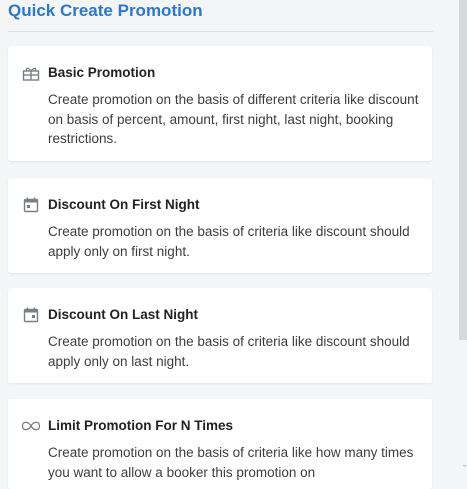  I want to click on card-title: Discount On Last Night, so click(123, 314).